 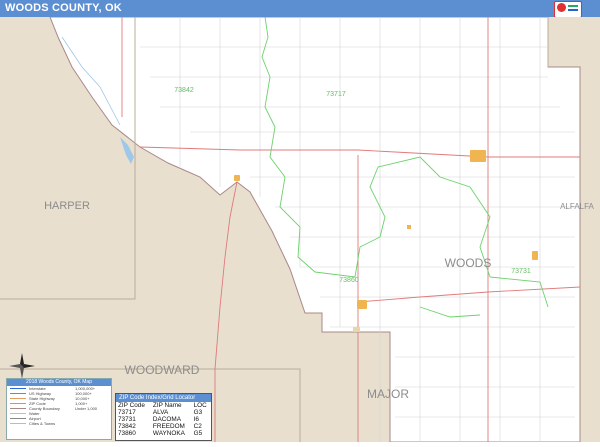 I want to click on table-row: 73717 ALVA G3, so click(x=160, y=412).